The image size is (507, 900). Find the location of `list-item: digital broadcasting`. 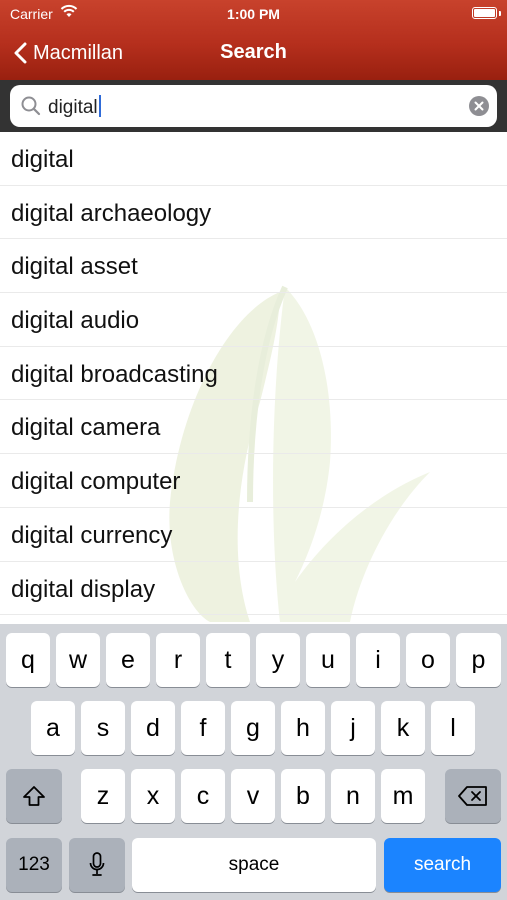

list-item: digital broadcasting is located at coordinates (253, 374).